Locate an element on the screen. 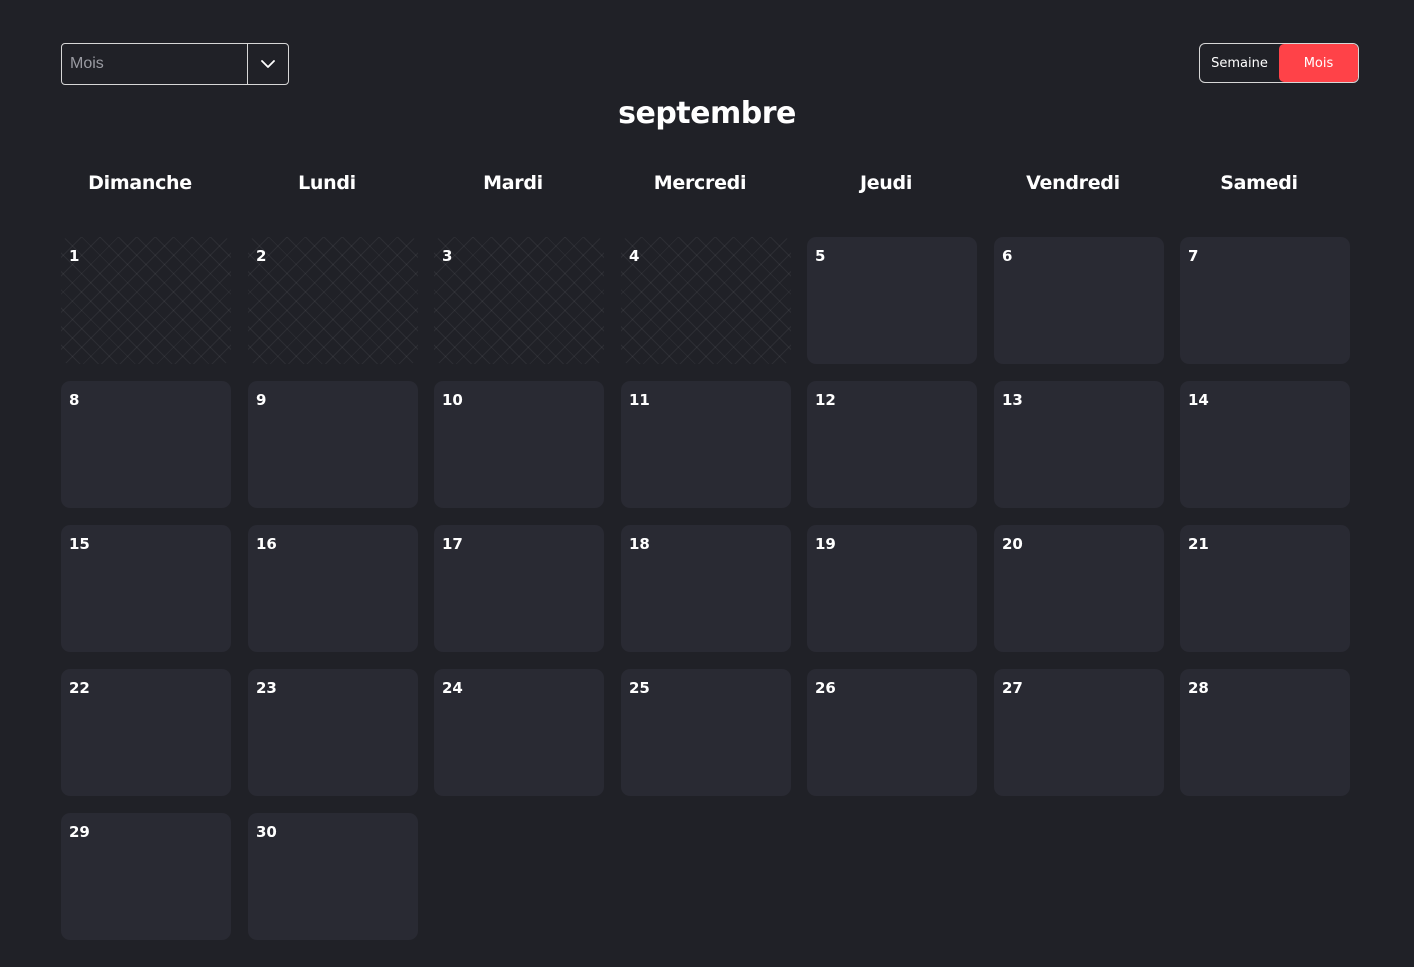 The width and height of the screenshot is (1414, 967). weekday-header: Dimanche is located at coordinates (140, 183).